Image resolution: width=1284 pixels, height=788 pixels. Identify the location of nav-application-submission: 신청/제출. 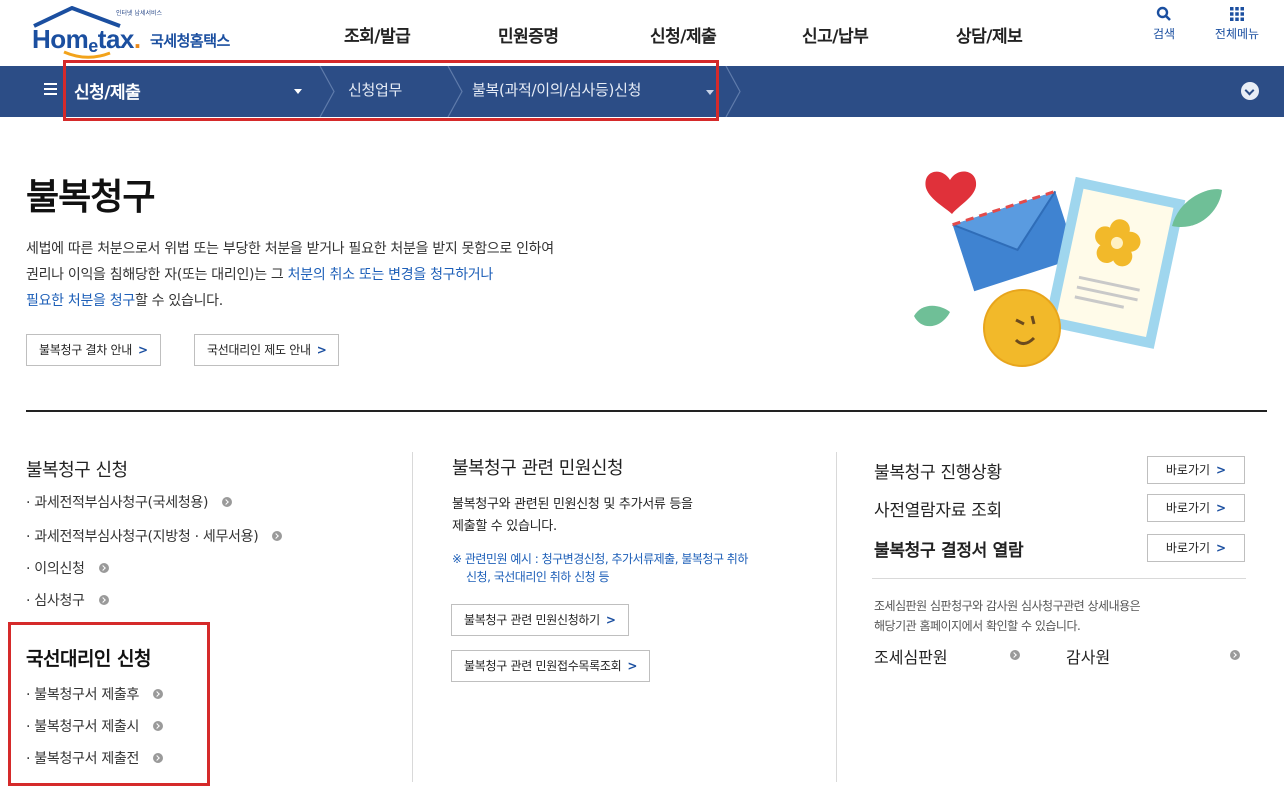
(683, 34).